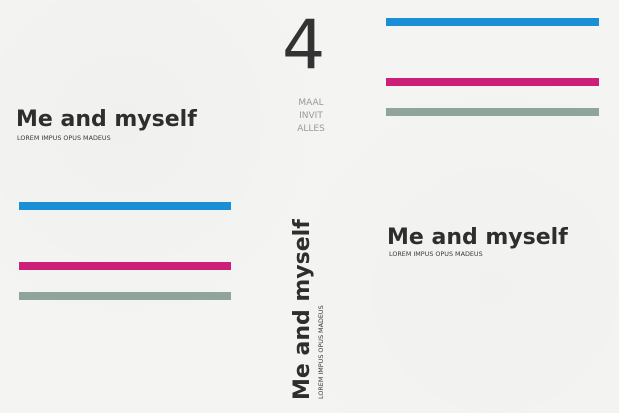  What do you see at coordinates (64, 138) in the screenshot?
I see `left-subtitle: LOREM IMPUS OPUS MADEUS` at bounding box center [64, 138].